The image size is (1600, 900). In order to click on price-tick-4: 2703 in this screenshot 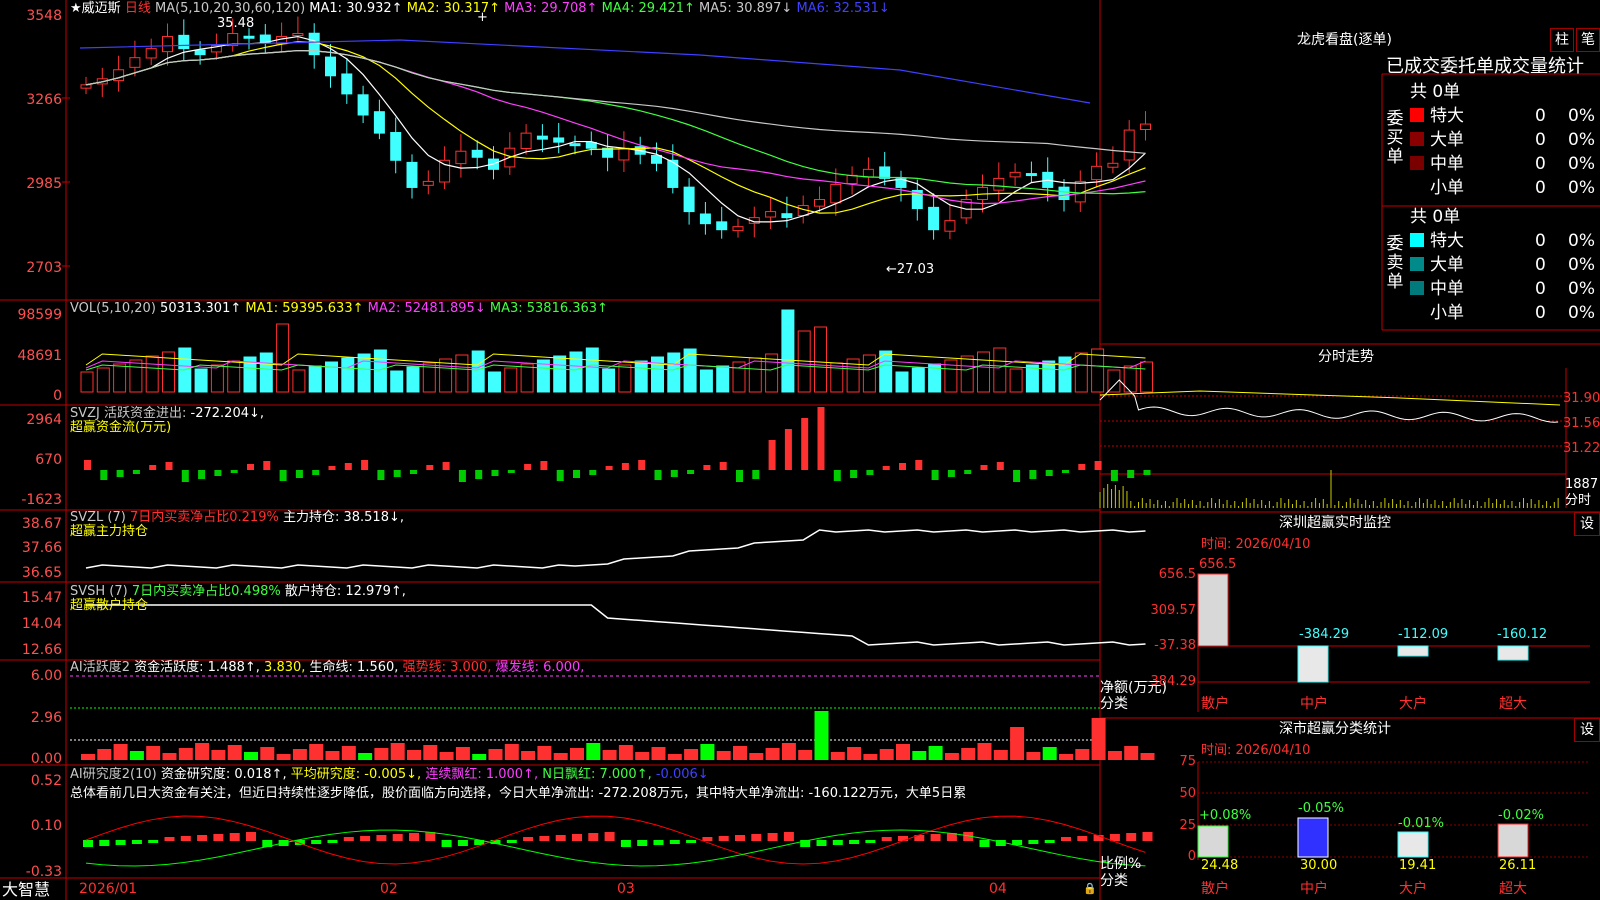, I will do `click(44, 268)`.